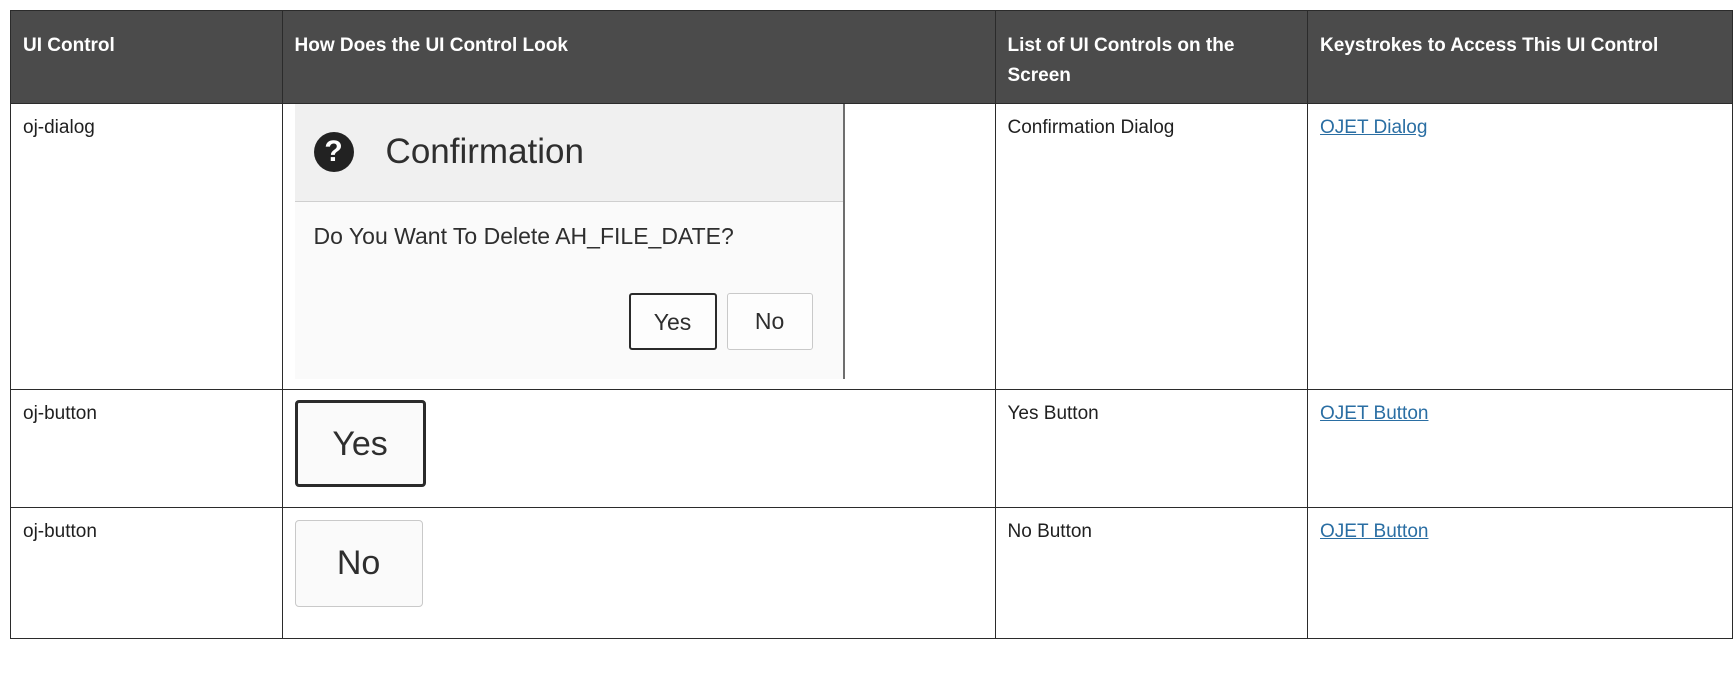 Image resolution: width=1733 pixels, height=700 pixels. What do you see at coordinates (638, 448) in the screenshot?
I see `cell-preview: Yes` at bounding box center [638, 448].